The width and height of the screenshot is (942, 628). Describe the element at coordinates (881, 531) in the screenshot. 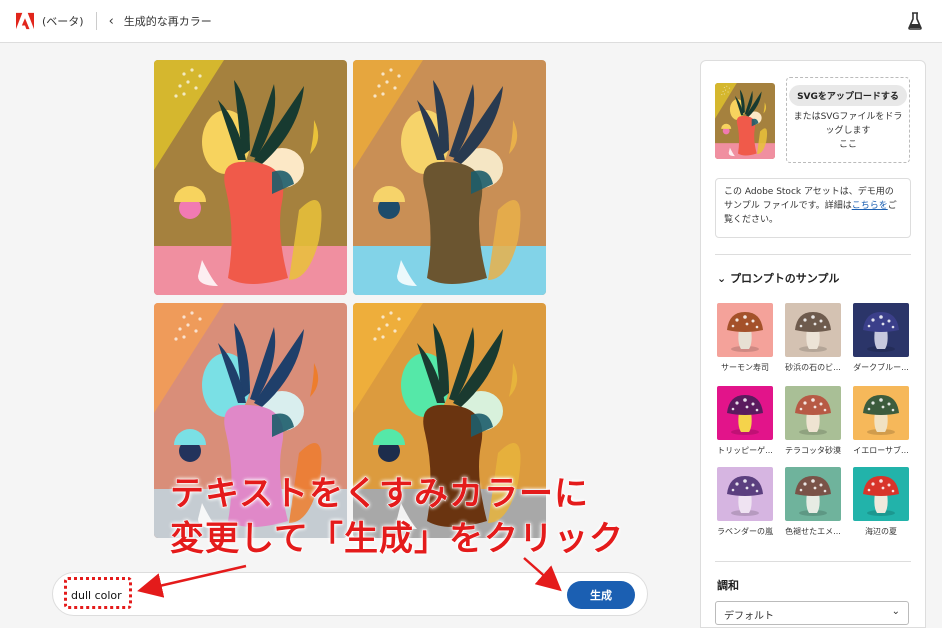

I see `sample-label: 海辺の夏` at that location.